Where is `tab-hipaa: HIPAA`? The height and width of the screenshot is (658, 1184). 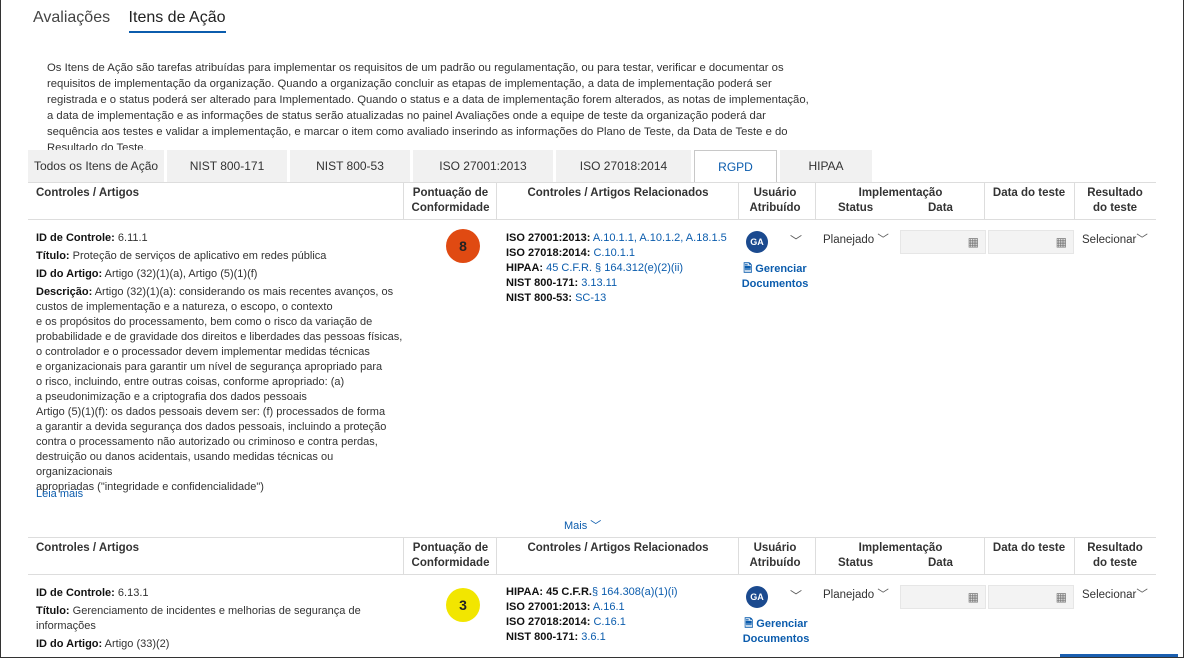 tab-hipaa: HIPAA is located at coordinates (826, 166).